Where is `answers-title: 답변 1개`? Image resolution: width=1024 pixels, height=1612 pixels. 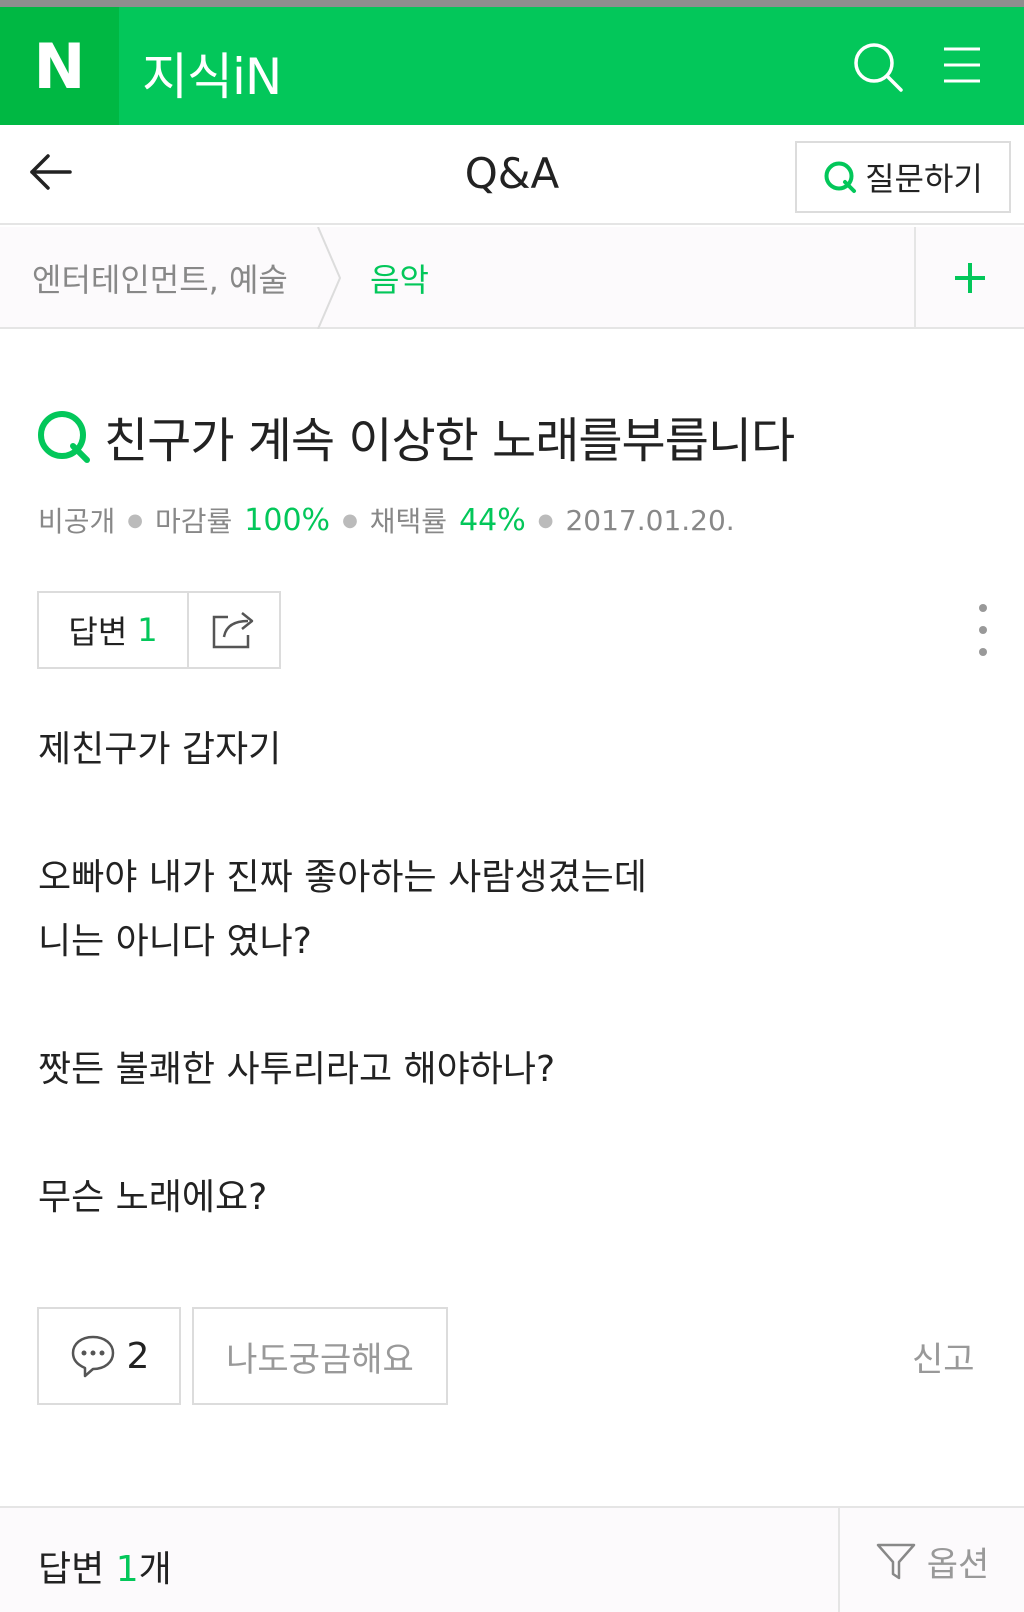
answers-title: 답변 1개 is located at coordinates (105, 1566).